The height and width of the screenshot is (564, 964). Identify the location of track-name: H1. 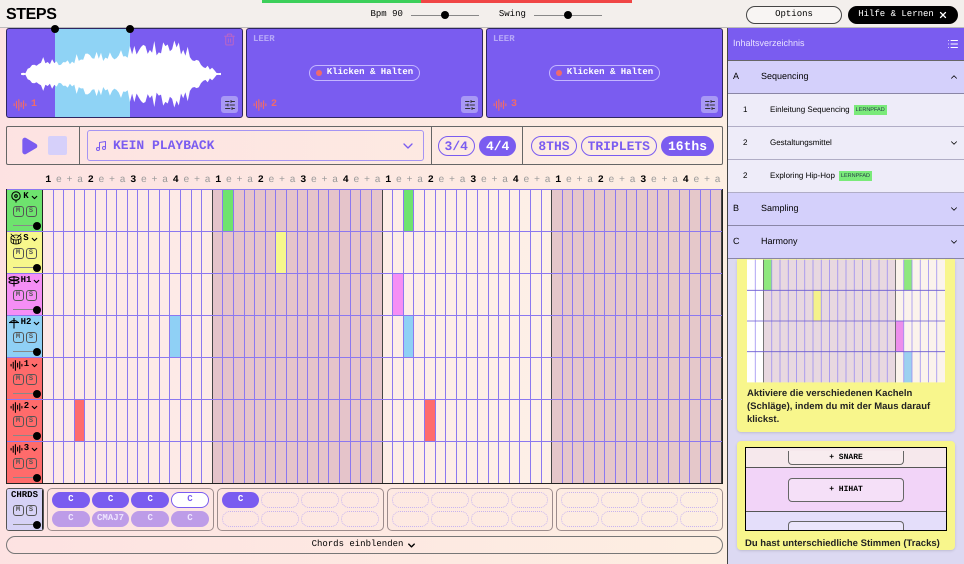
(26, 281).